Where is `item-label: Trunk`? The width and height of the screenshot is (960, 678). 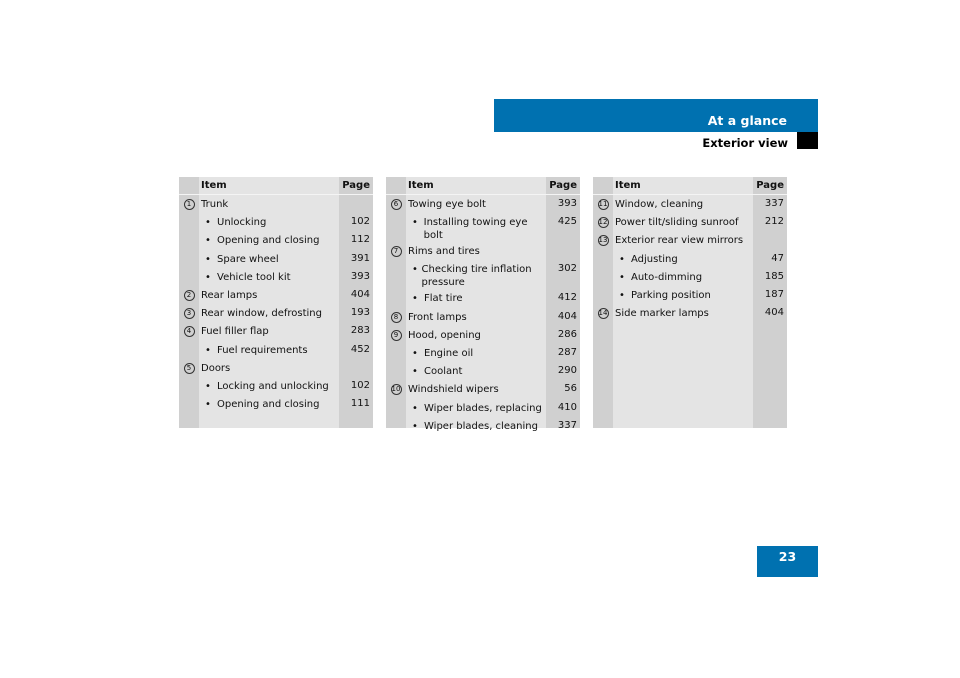
item-label: Trunk is located at coordinates (215, 204).